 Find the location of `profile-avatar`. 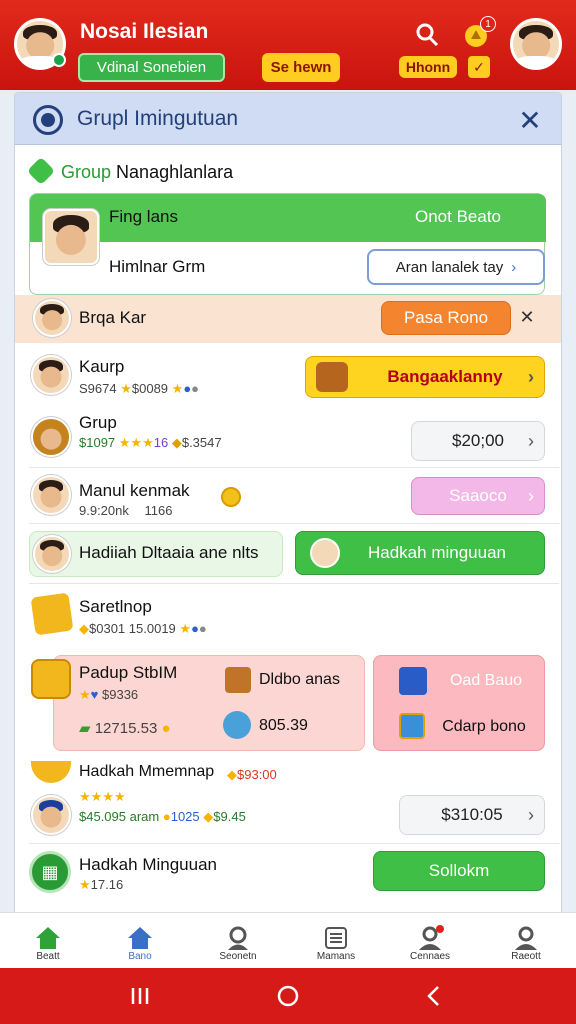

profile-avatar is located at coordinates (536, 44).